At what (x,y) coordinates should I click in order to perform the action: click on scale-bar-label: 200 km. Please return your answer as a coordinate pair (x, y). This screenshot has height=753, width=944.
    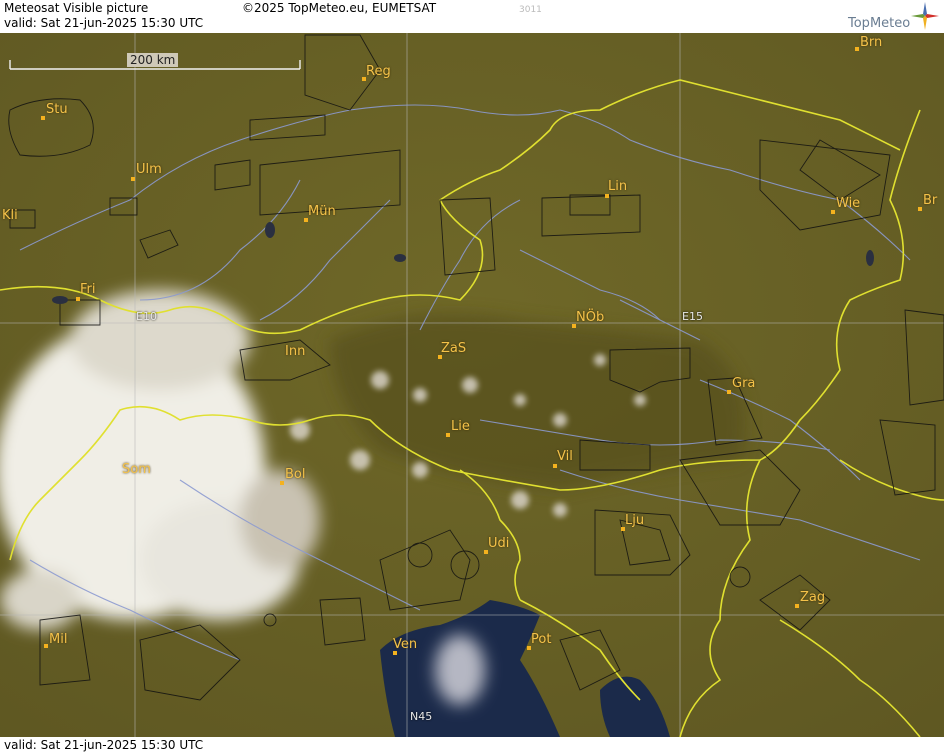
    Looking at the image, I should click on (153, 60).